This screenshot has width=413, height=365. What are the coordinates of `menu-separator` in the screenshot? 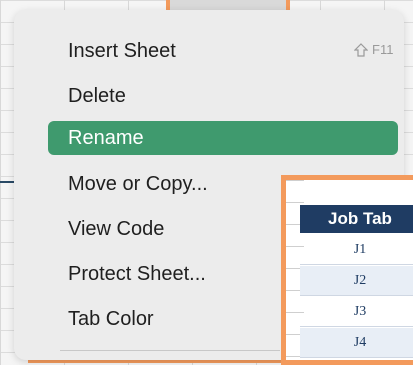 It's located at (170, 350).